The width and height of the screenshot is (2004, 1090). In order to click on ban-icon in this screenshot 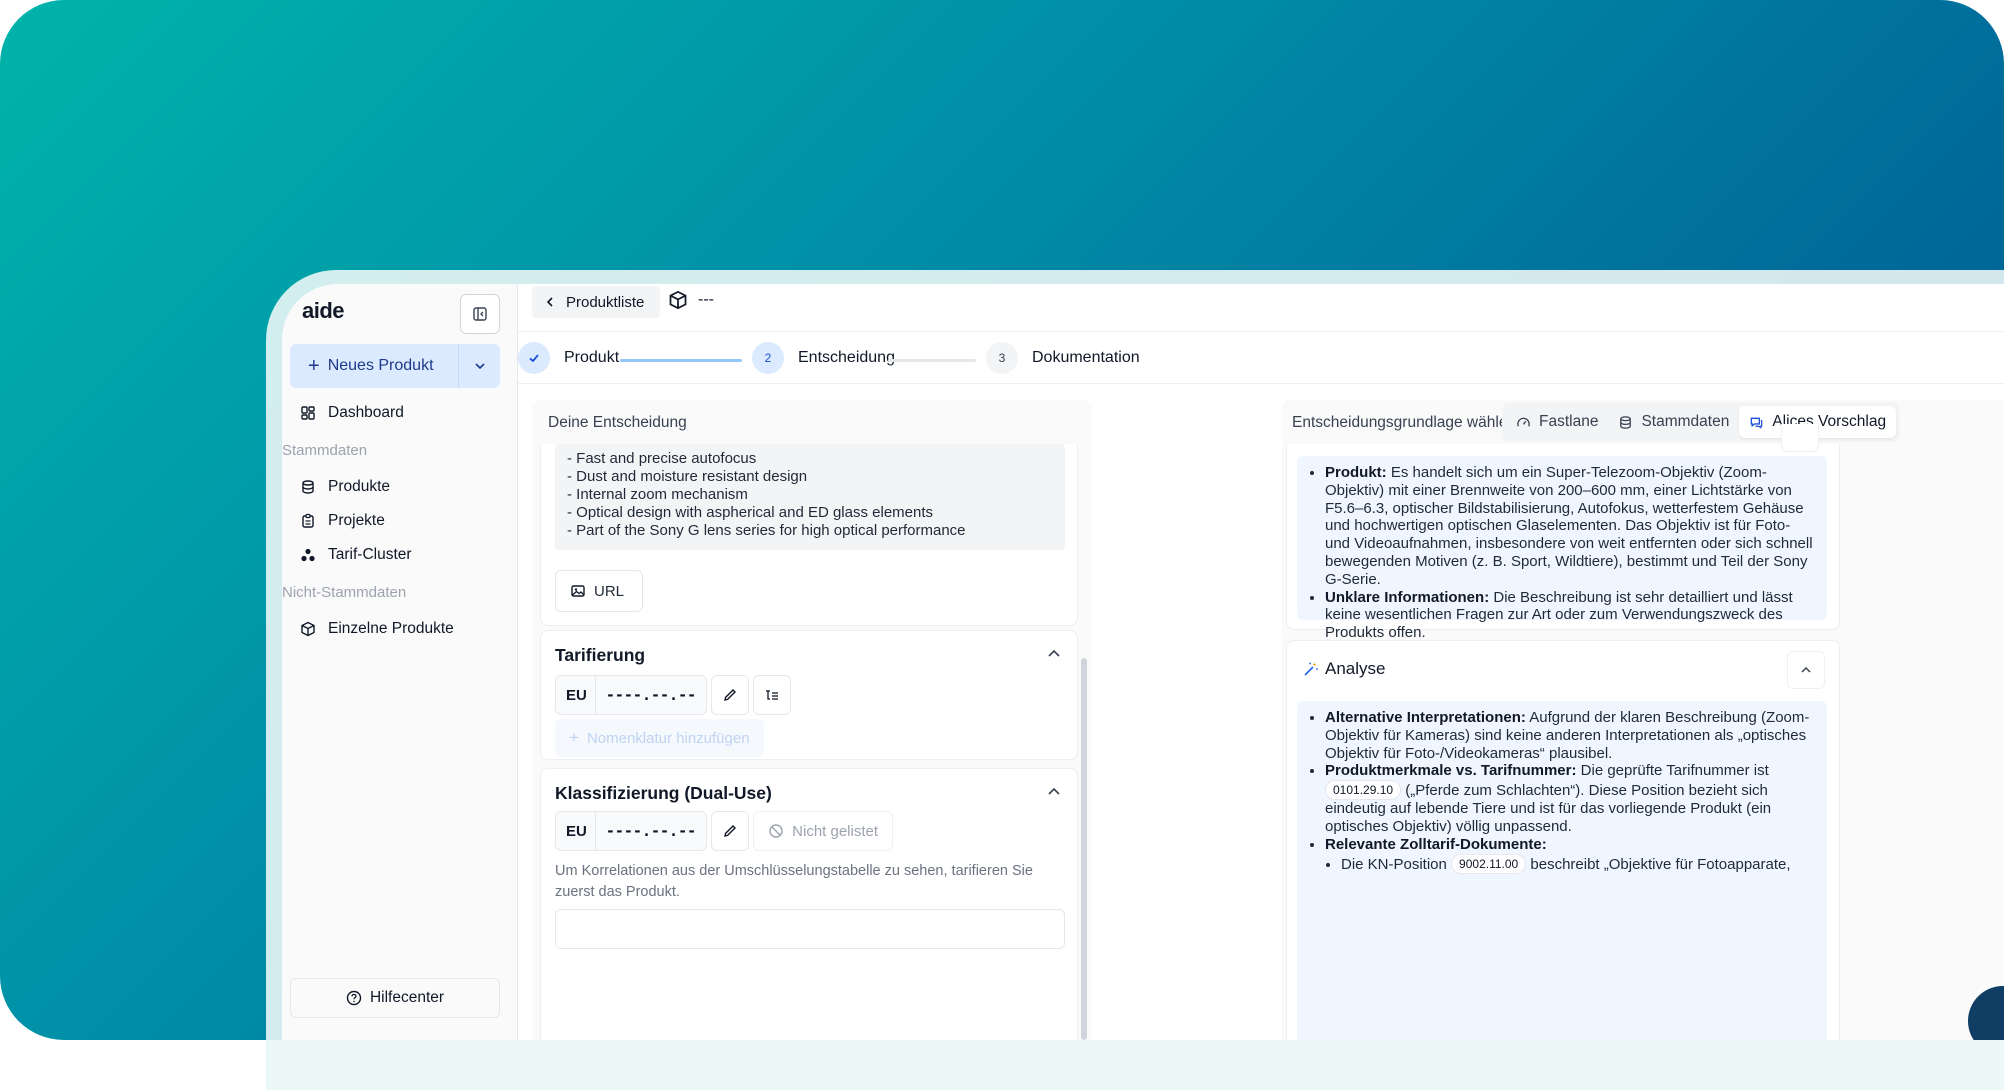, I will do `click(776, 831)`.